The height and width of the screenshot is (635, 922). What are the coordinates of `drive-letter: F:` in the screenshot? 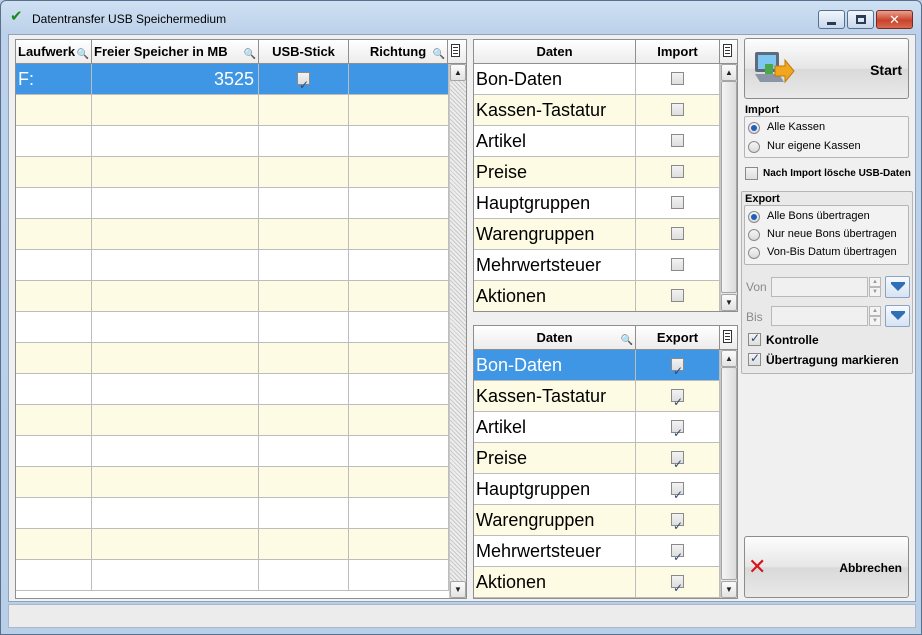 It's located at (54, 79).